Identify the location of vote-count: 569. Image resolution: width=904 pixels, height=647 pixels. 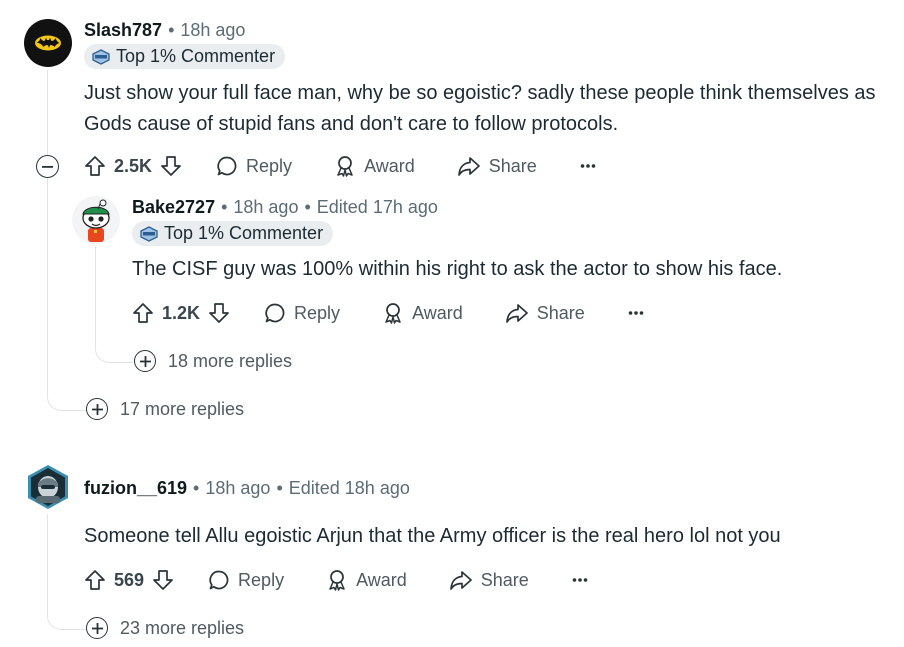
(129, 579).